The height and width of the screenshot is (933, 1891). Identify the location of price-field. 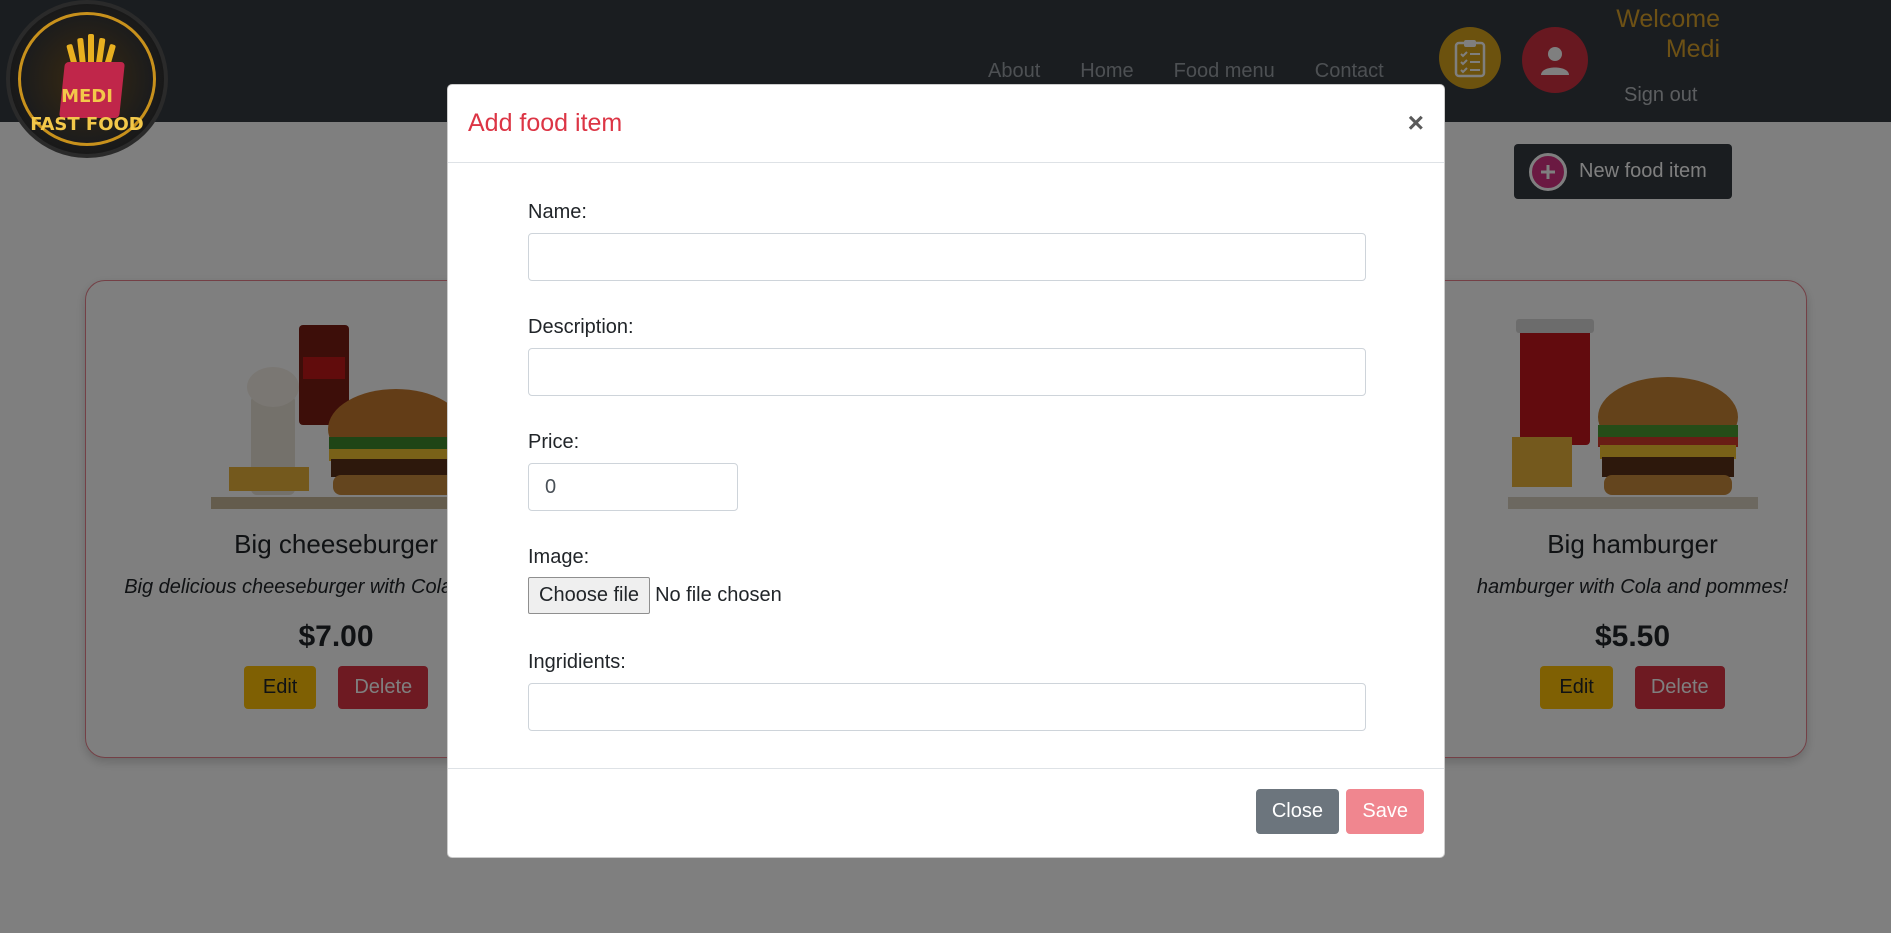
(633, 487).